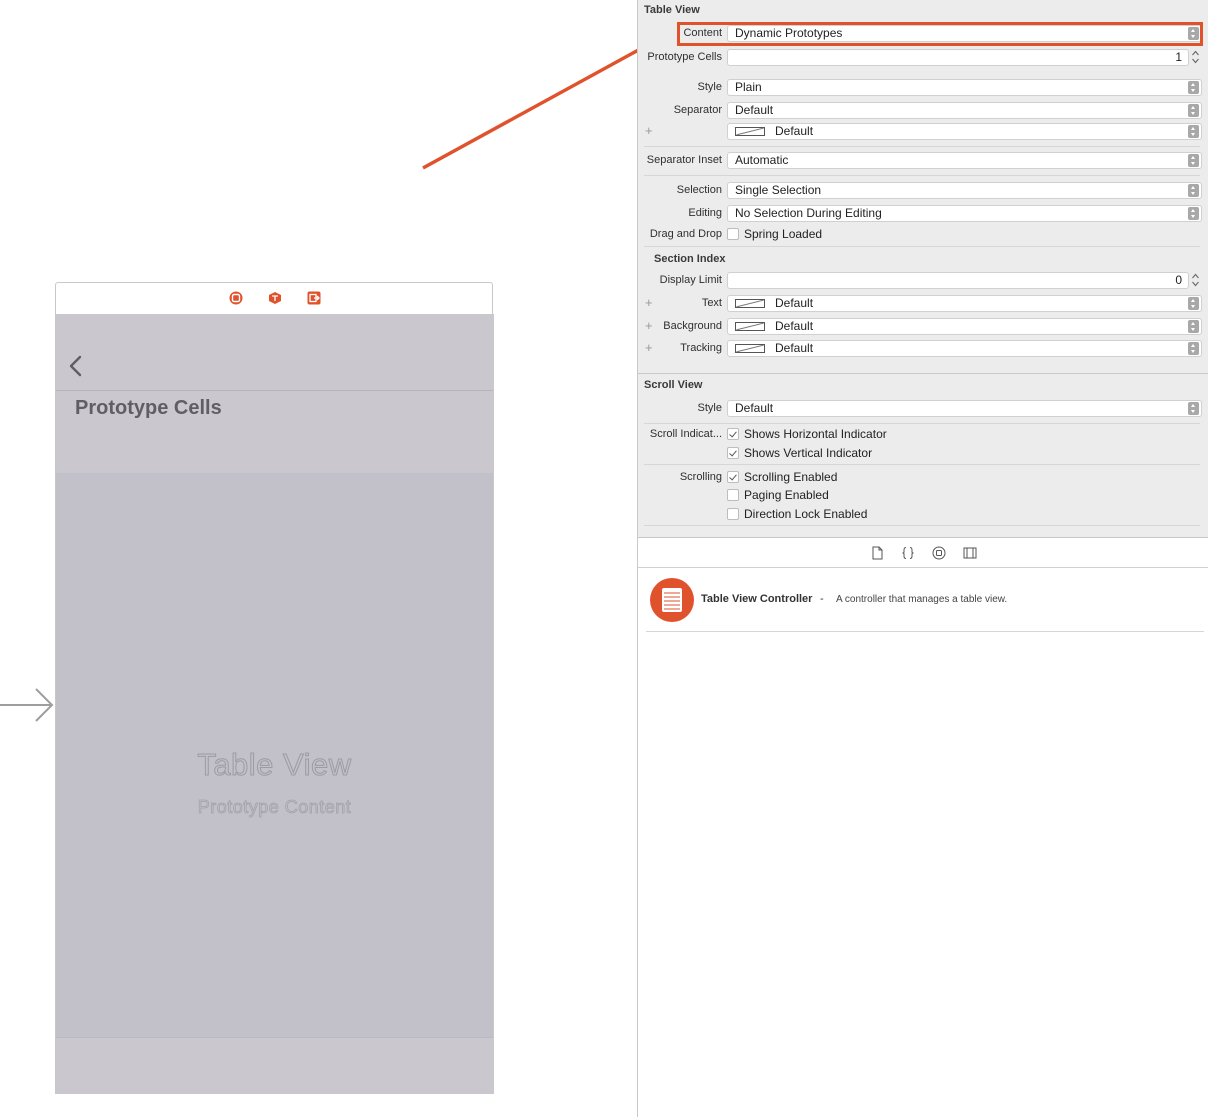 This screenshot has width=1208, height=1117. Describe the element at coordinates (697, 110) in the screenshot. I see `separator-label: Separator` at that location.